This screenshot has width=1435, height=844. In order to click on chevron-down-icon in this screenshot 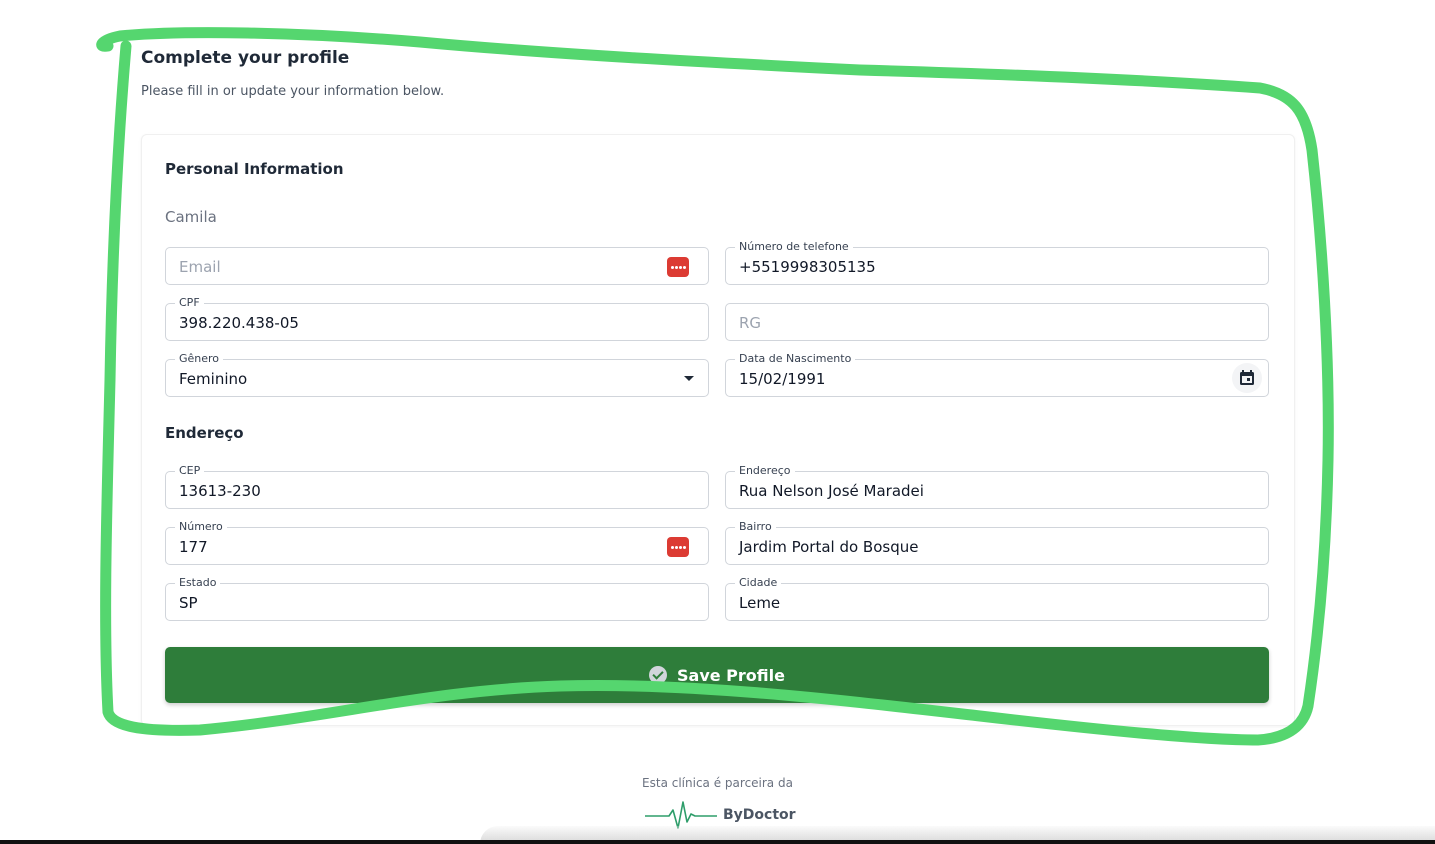, I will do `click(689, 378)`.